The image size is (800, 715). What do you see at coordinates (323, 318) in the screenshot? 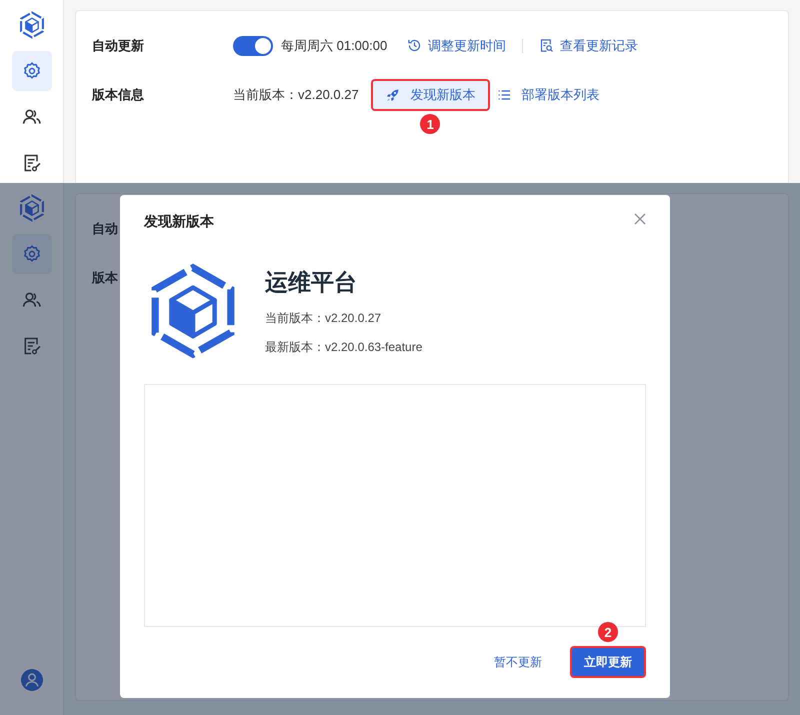
I see `version-text: 当前版本：v2.20.0.27` at bounding box center [323, 318].